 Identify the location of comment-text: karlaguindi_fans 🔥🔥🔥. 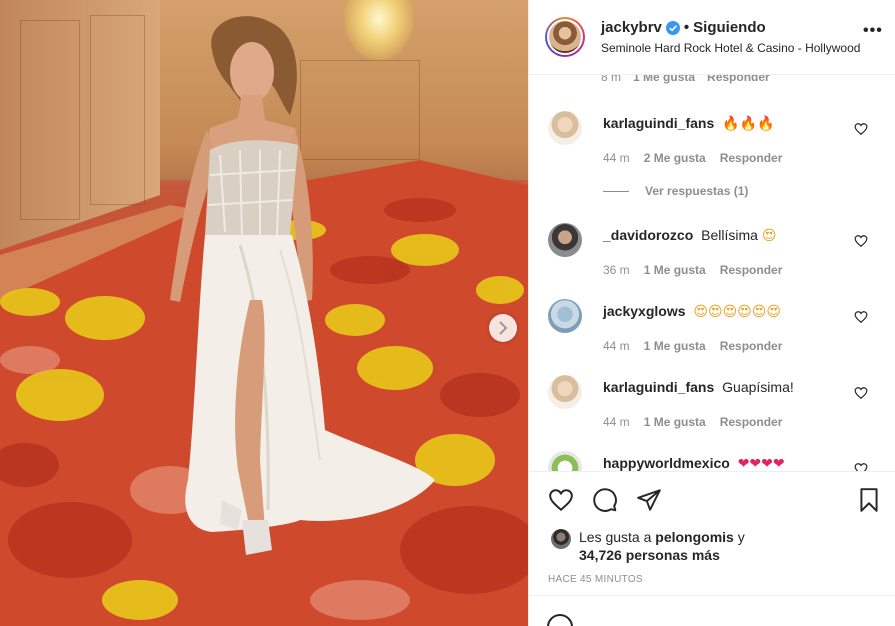
(688, 123).